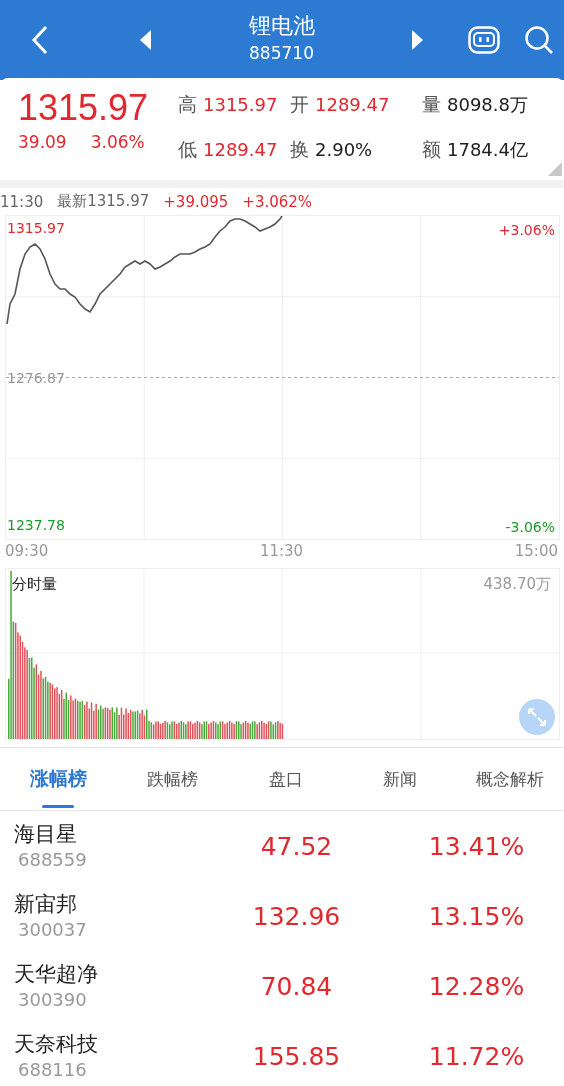  I want to click on stat-value: 1784.4亿, so click(487, 150).